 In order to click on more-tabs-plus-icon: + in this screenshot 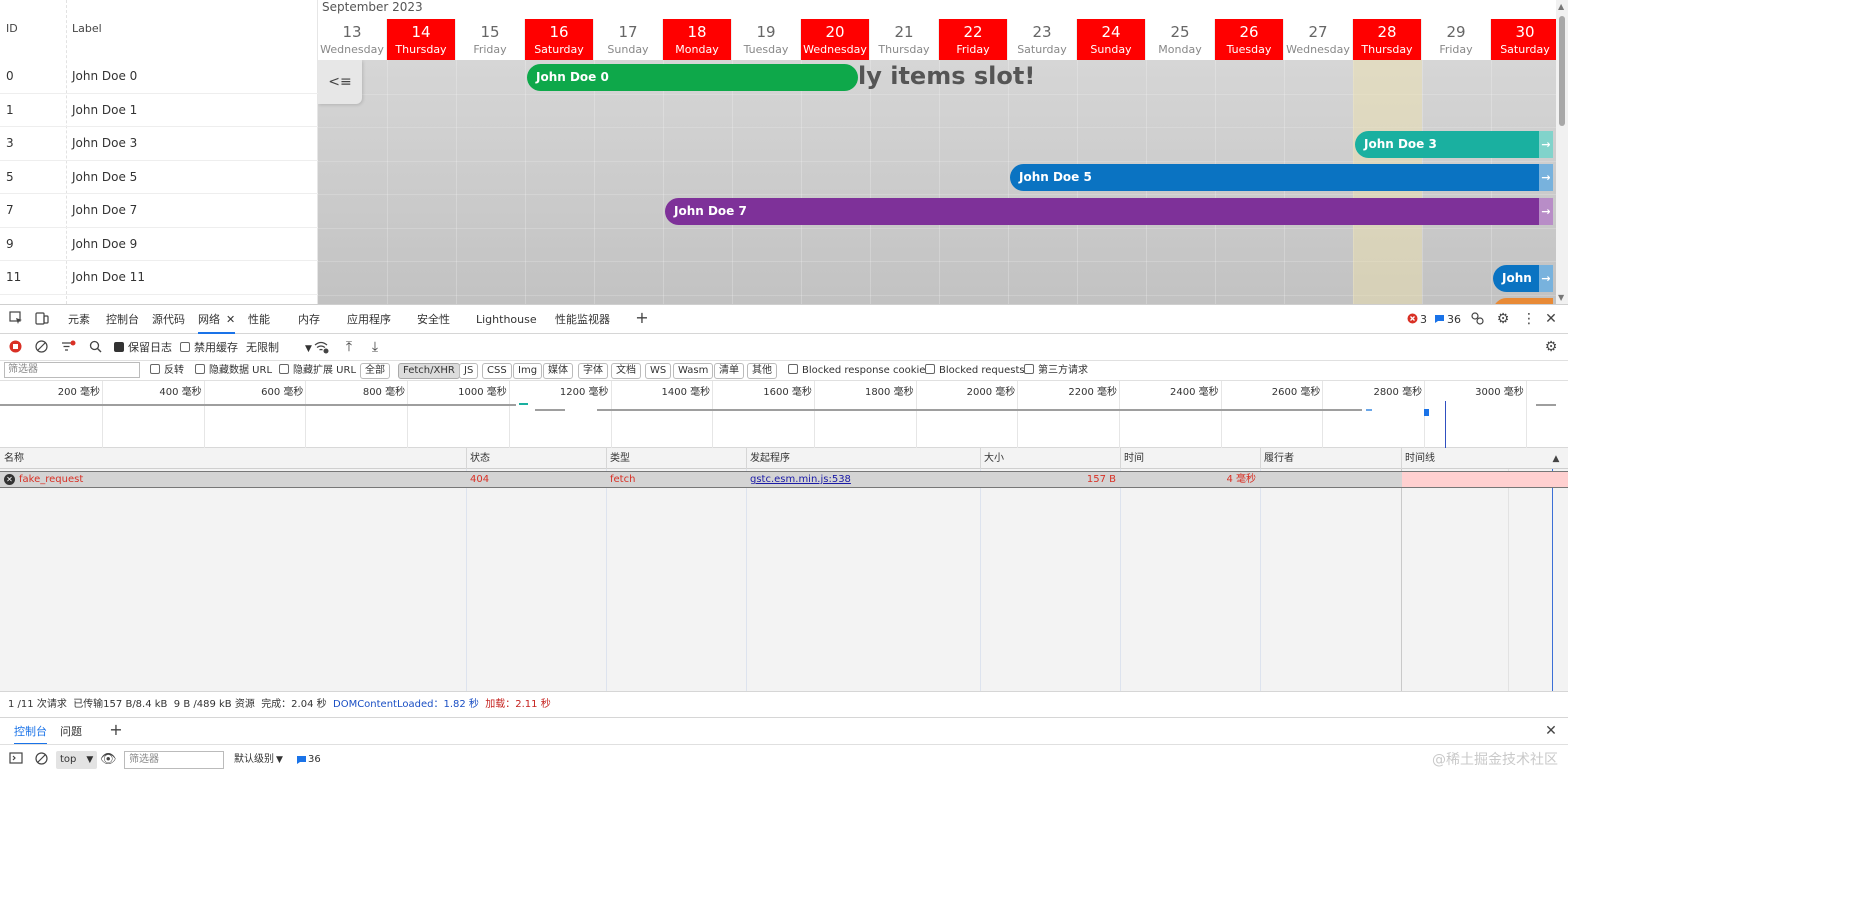, I will do `click(642, 319)`.